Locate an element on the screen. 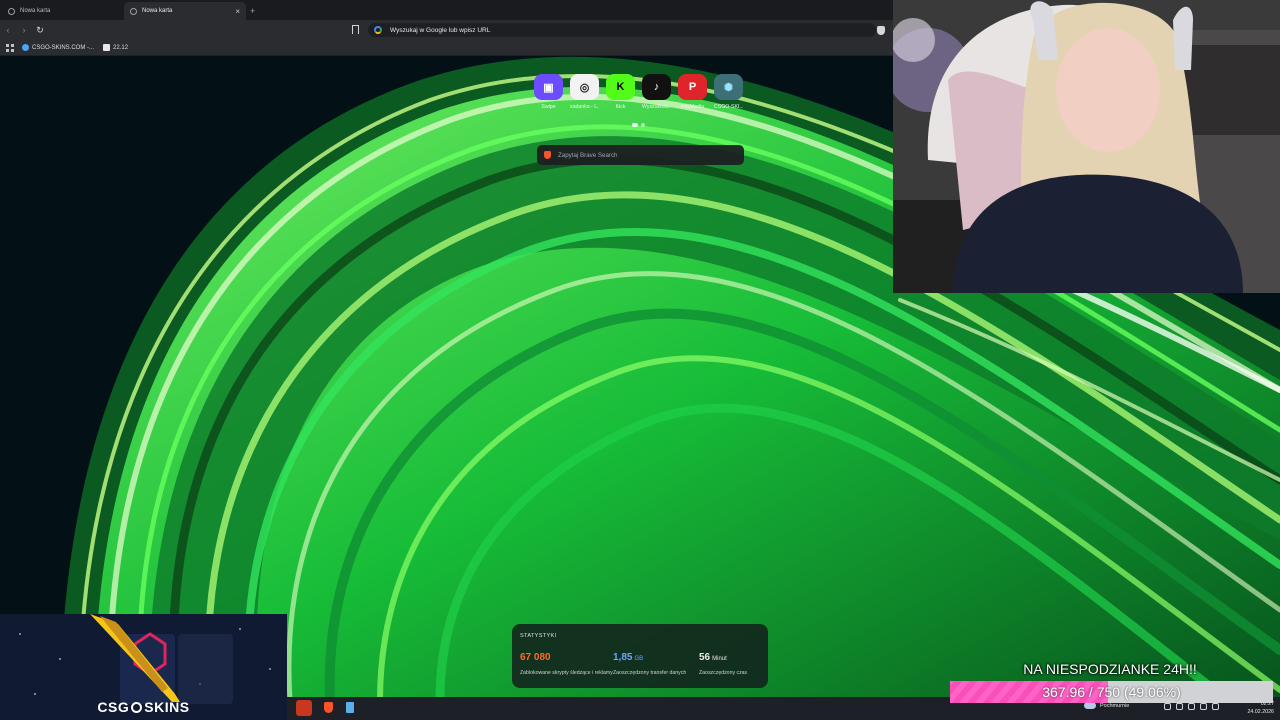 The image size is (1280, 720). reload-icon: ↻ is located at coordinates (40, 30).